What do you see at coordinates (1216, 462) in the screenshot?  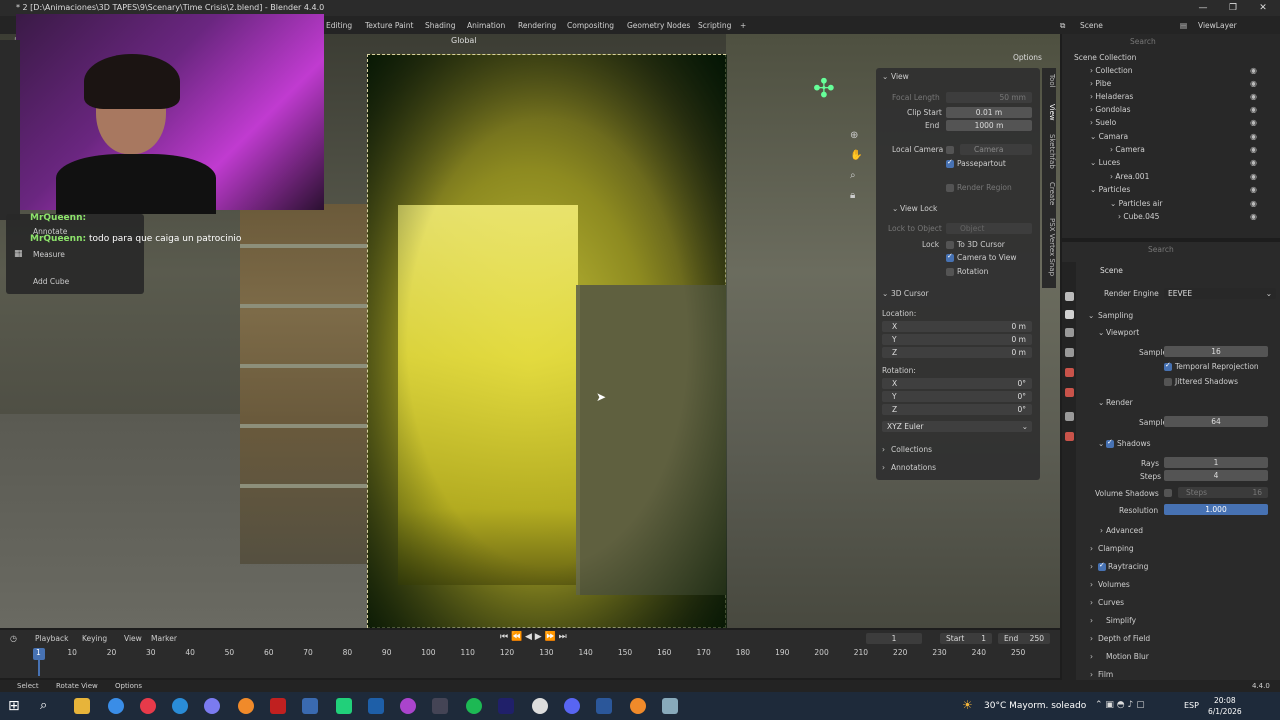 I see `rays-field: 1` at bounding box center [1216, 462].